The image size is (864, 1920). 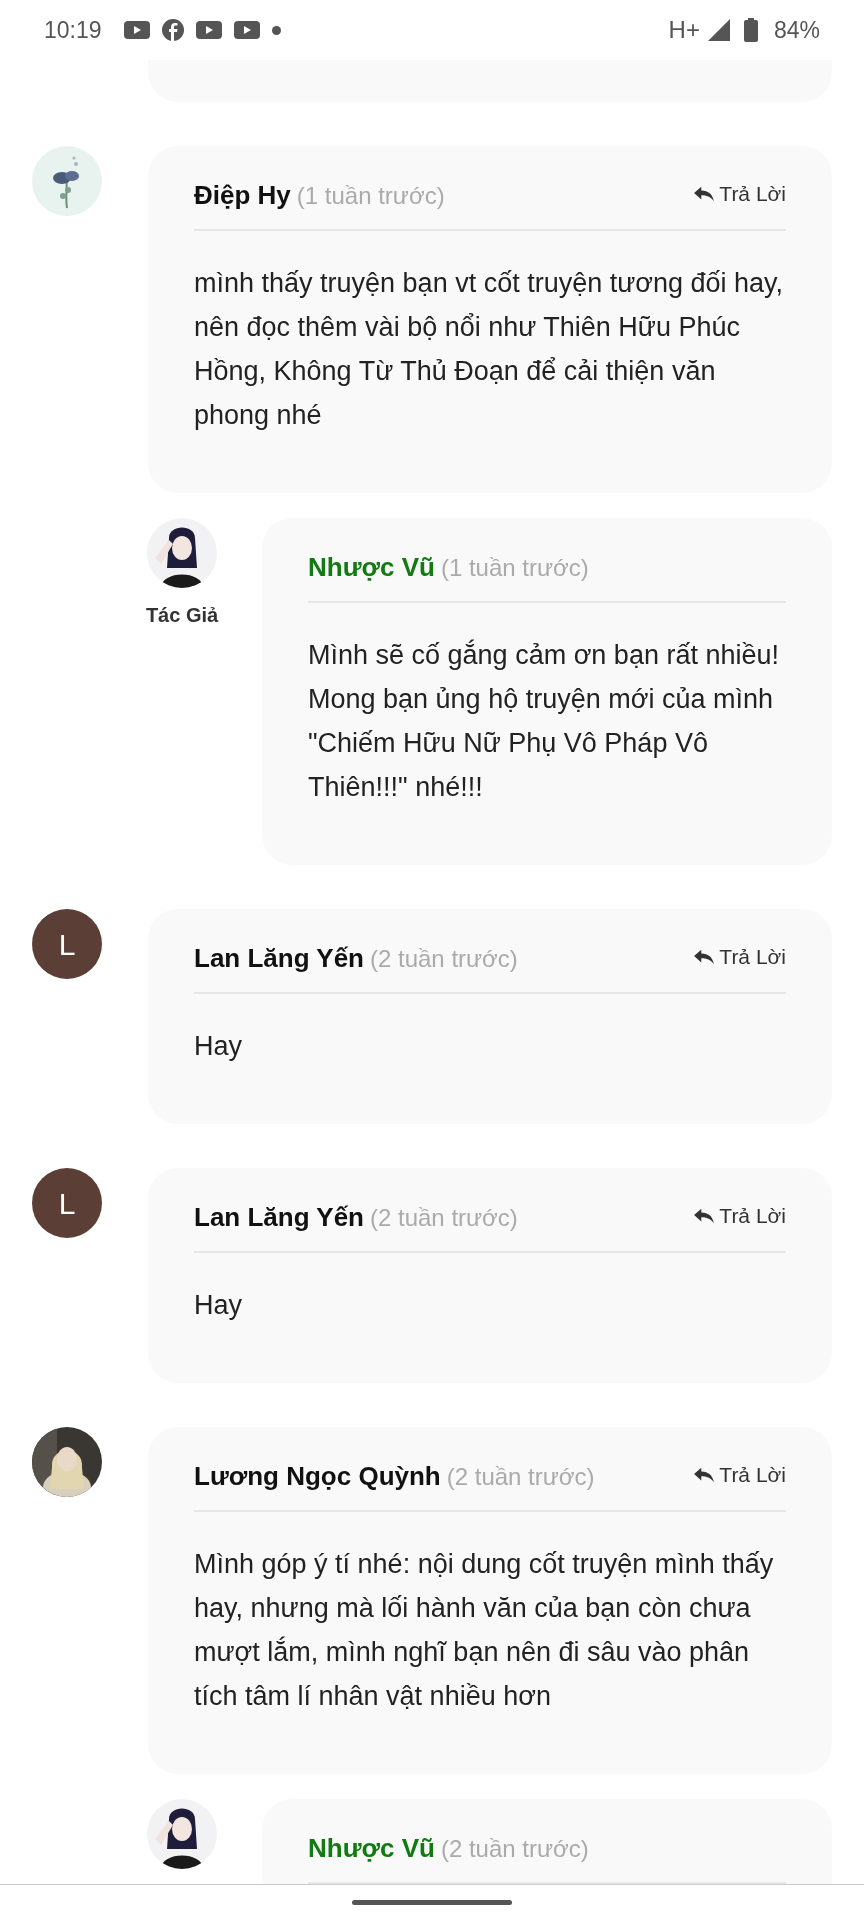 I want to click on home-indicator, so click(x=432, y=1902).